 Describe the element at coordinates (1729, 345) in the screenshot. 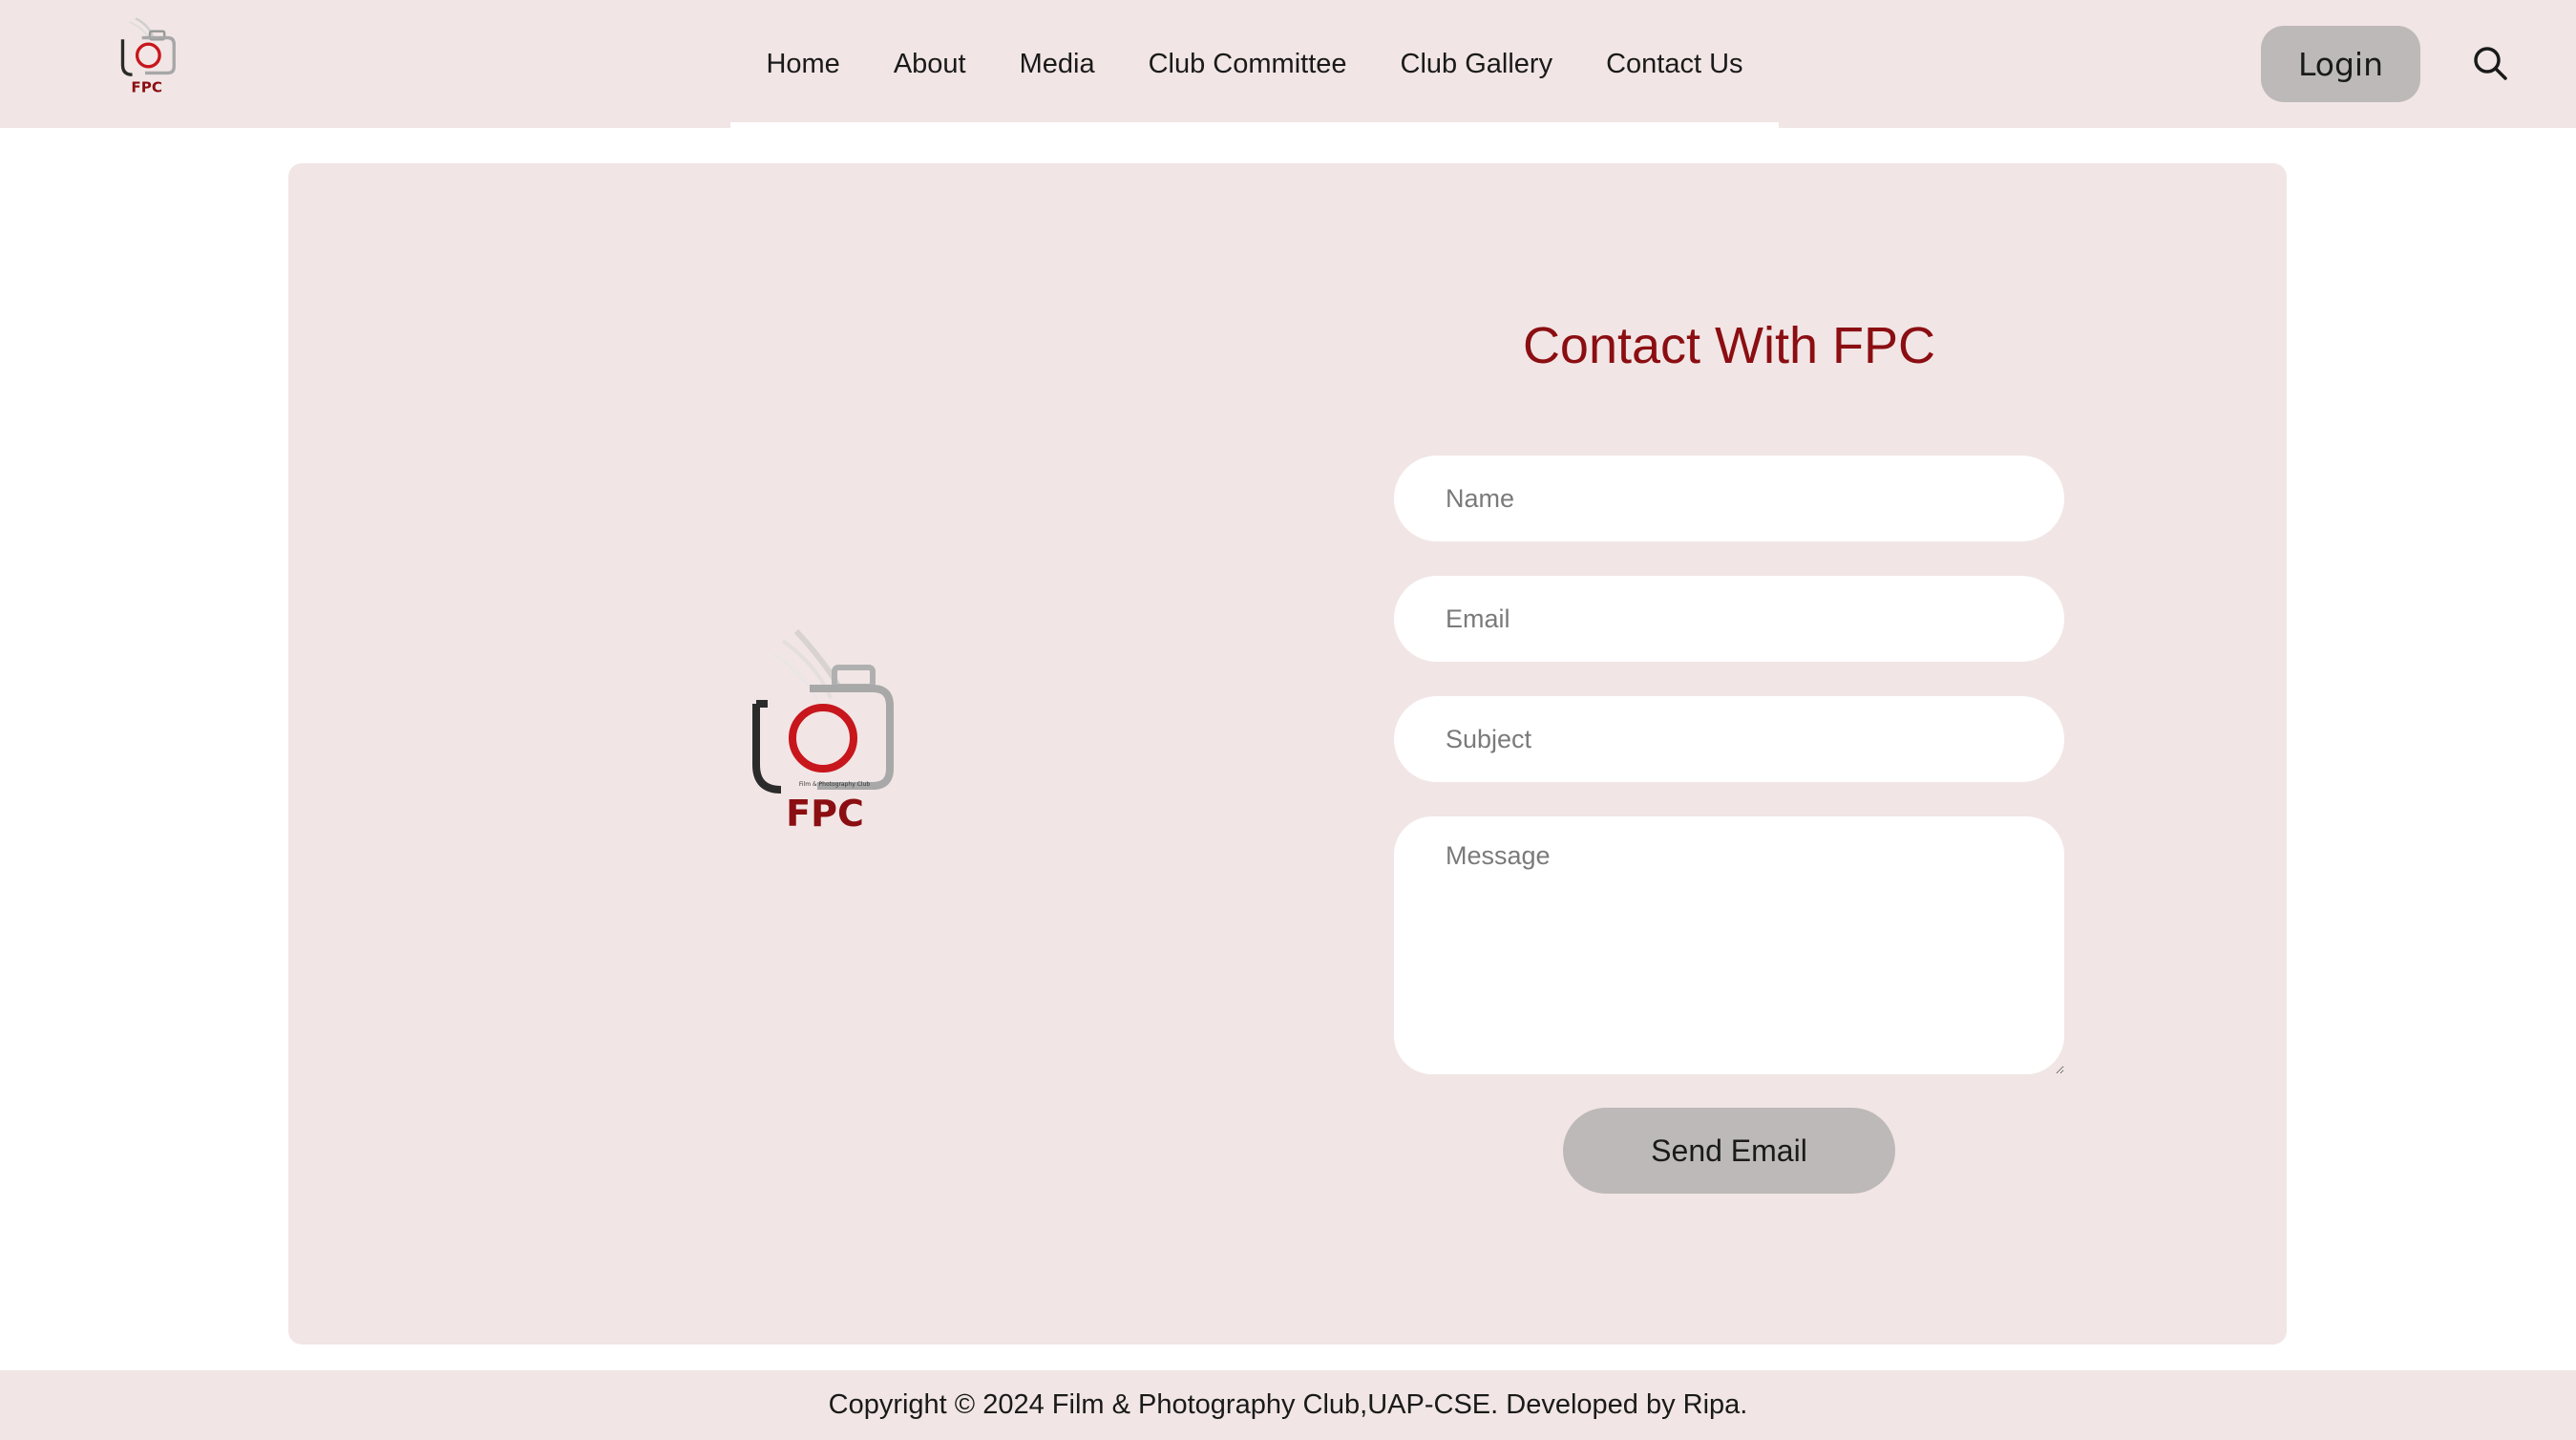

I see `contact-form-title: Contact With FPC` at that location.